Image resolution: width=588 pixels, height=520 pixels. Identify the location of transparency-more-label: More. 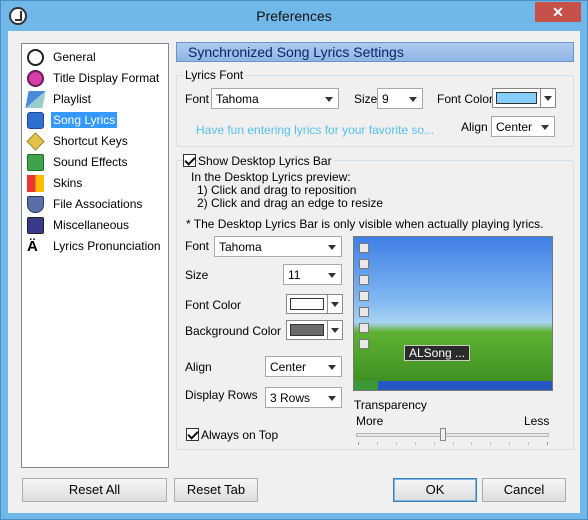
(370, 421).